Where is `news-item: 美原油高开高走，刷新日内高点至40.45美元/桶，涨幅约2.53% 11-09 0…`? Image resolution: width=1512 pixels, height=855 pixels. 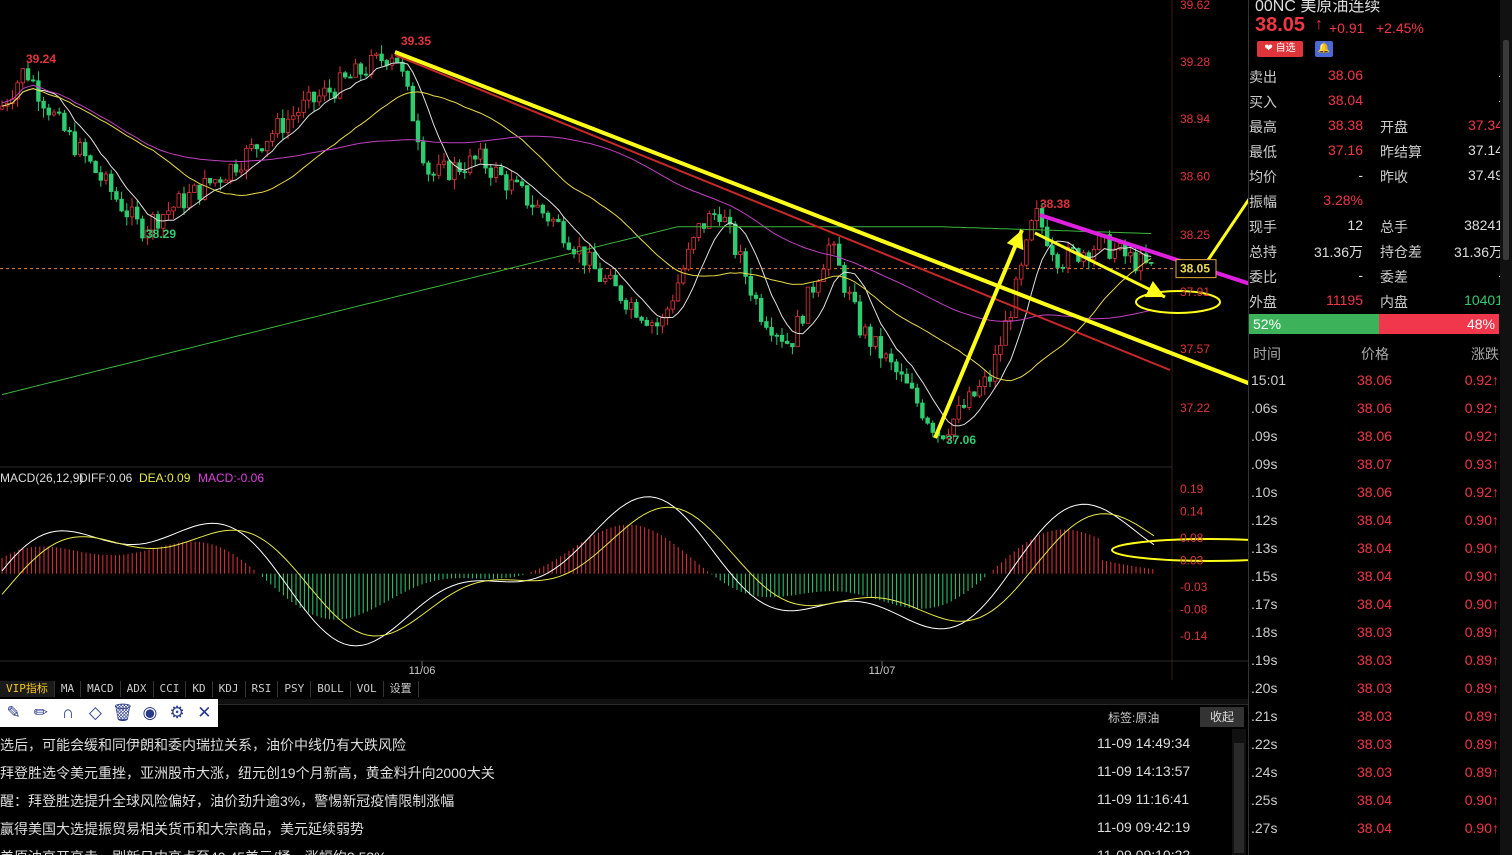 news-item: 美原油高开高走，刷新日内高点至40.45美元/桶，涨幅约2.53% 11-09 0… is located at coordinates (616, 848).